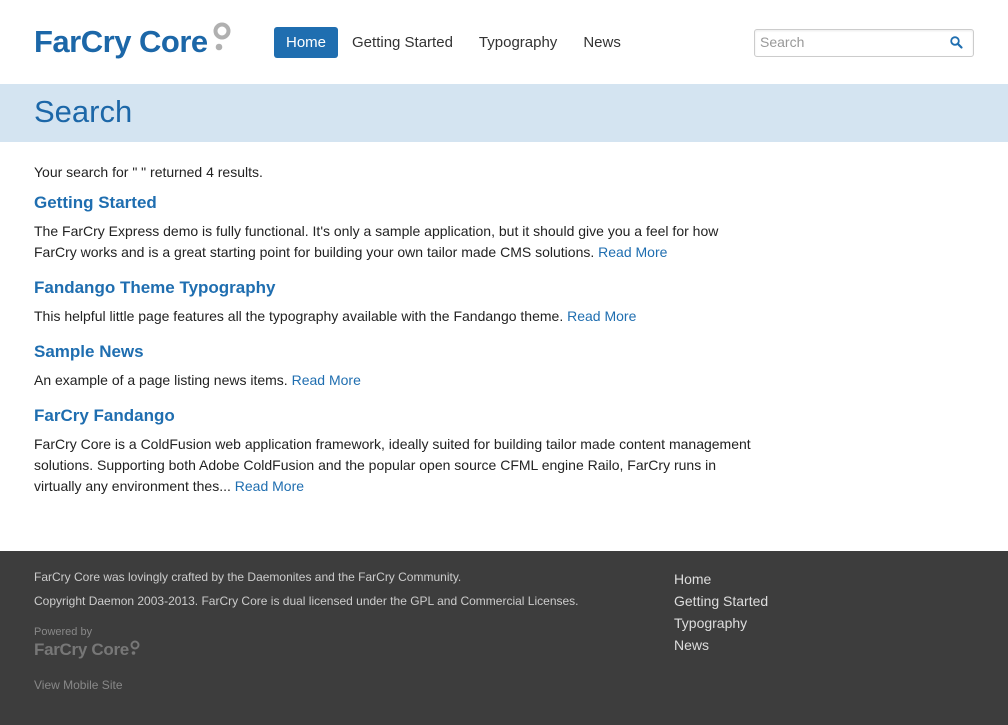  Describe the element at coordinates (602, 42) in the screenshot. I see `nav-news: News` at that location.